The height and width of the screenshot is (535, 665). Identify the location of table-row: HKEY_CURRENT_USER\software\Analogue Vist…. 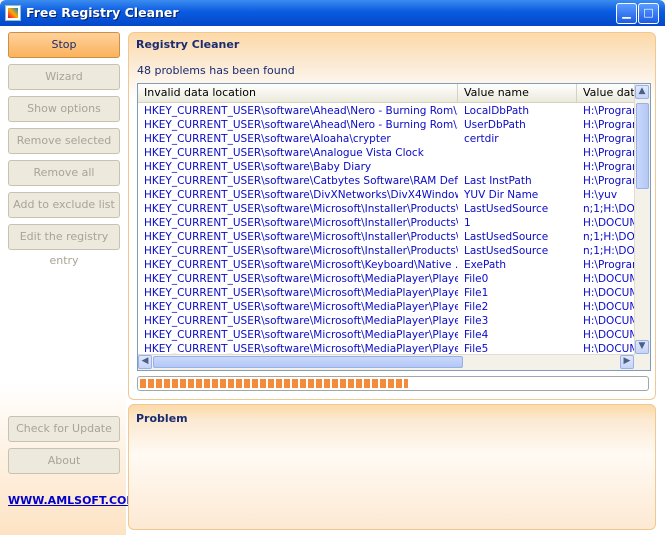
(388, 153).